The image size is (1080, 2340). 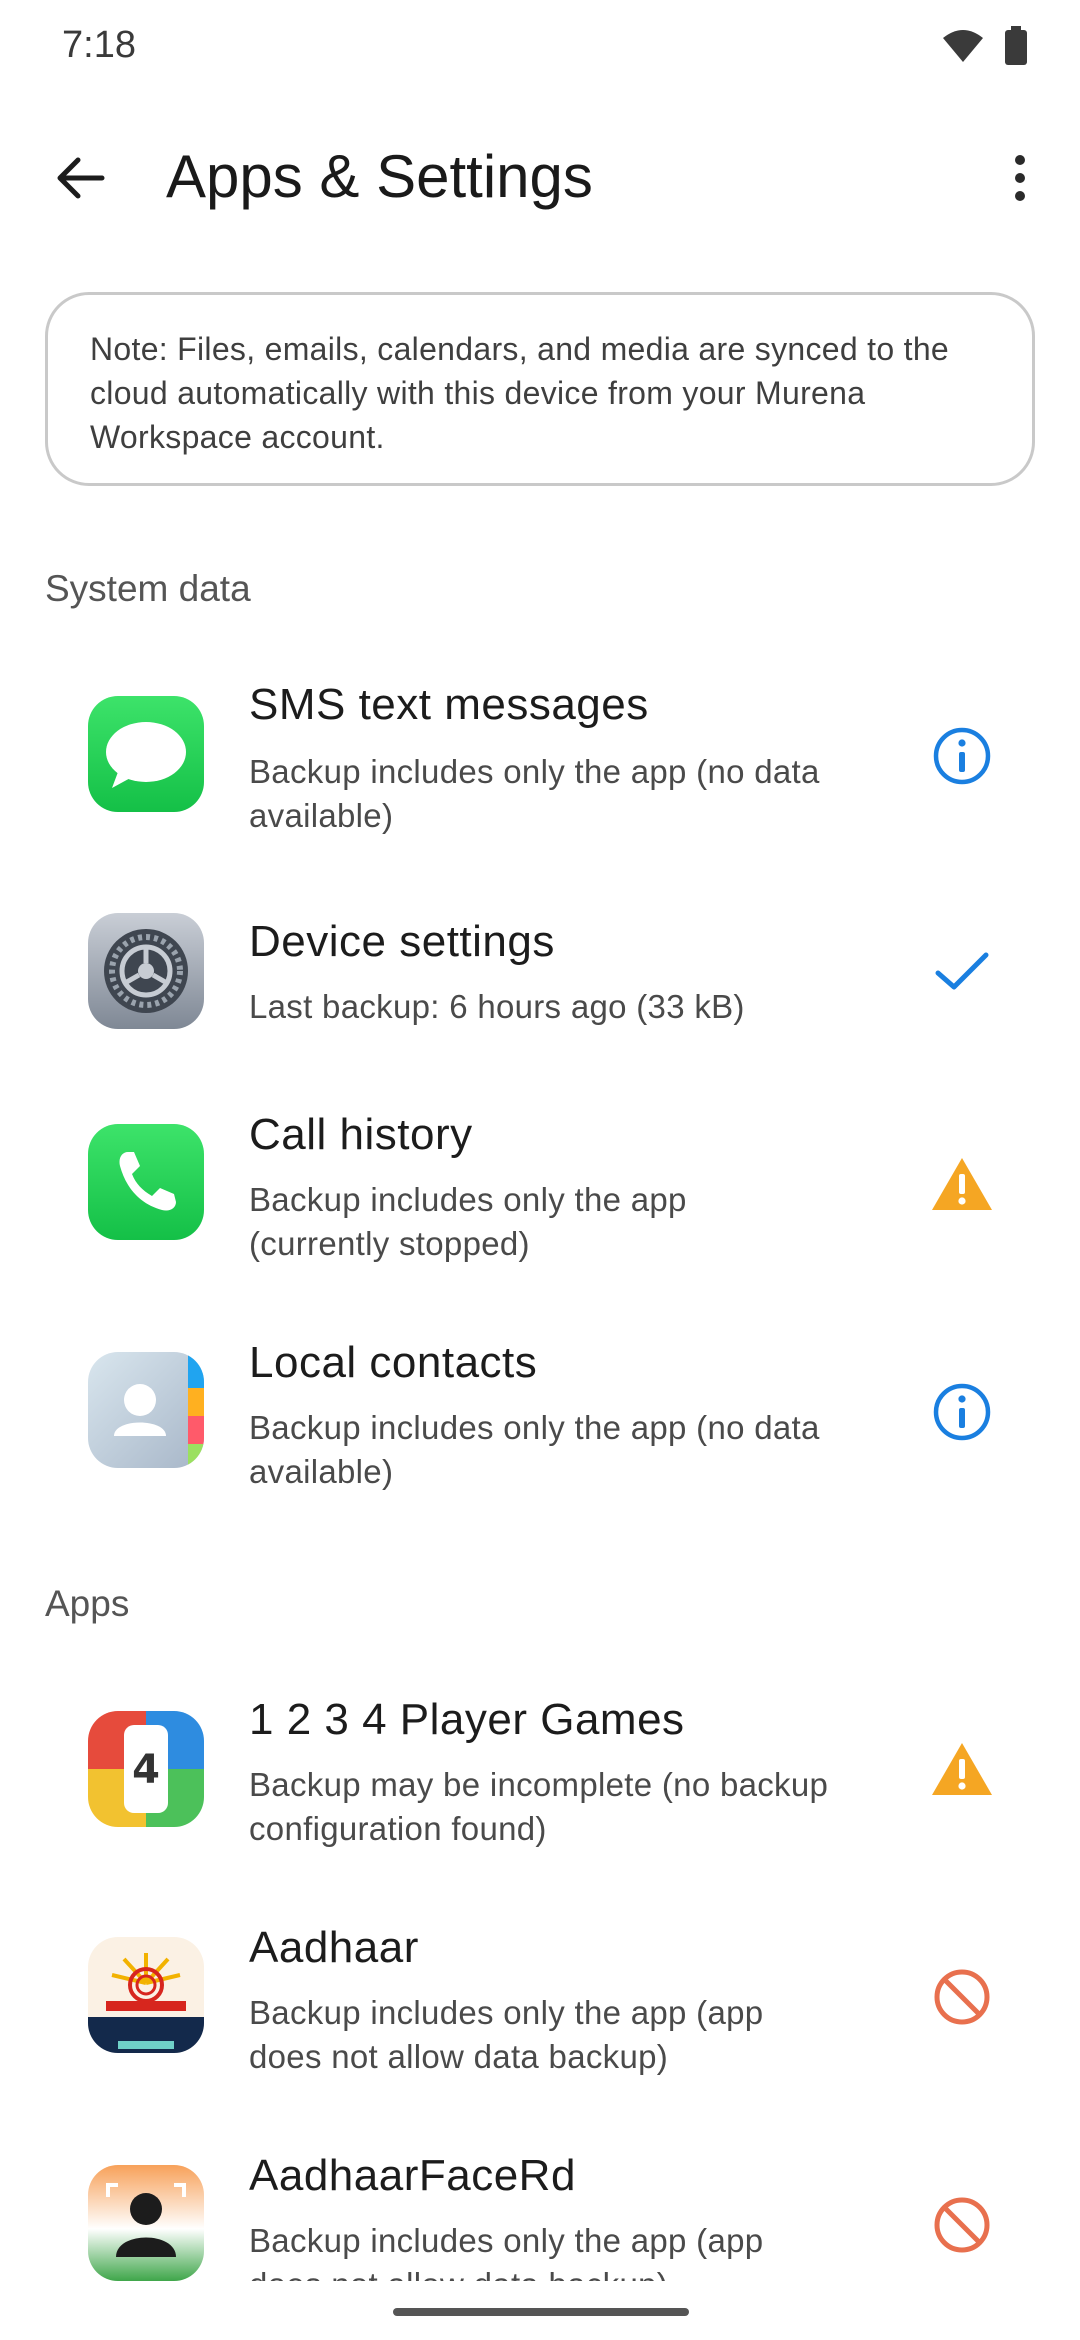 I want to click on messages-app-icon, so click(x=146, y=754).